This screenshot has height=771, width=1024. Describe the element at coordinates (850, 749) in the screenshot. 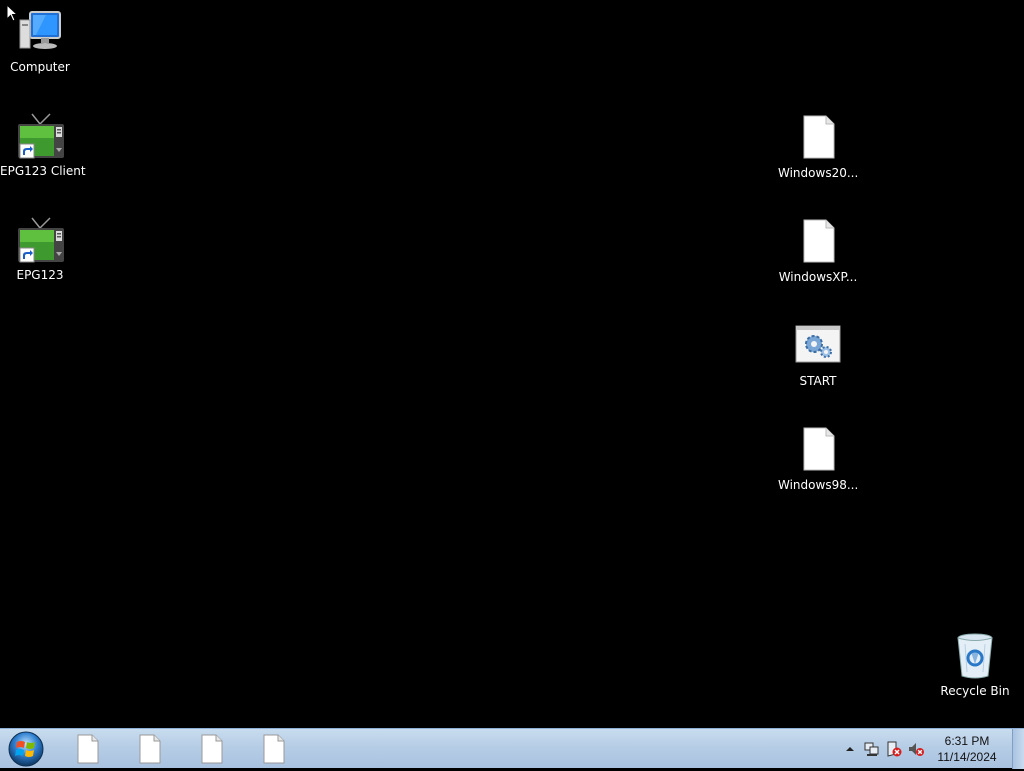

I see `chevron-up-icon` at that location.